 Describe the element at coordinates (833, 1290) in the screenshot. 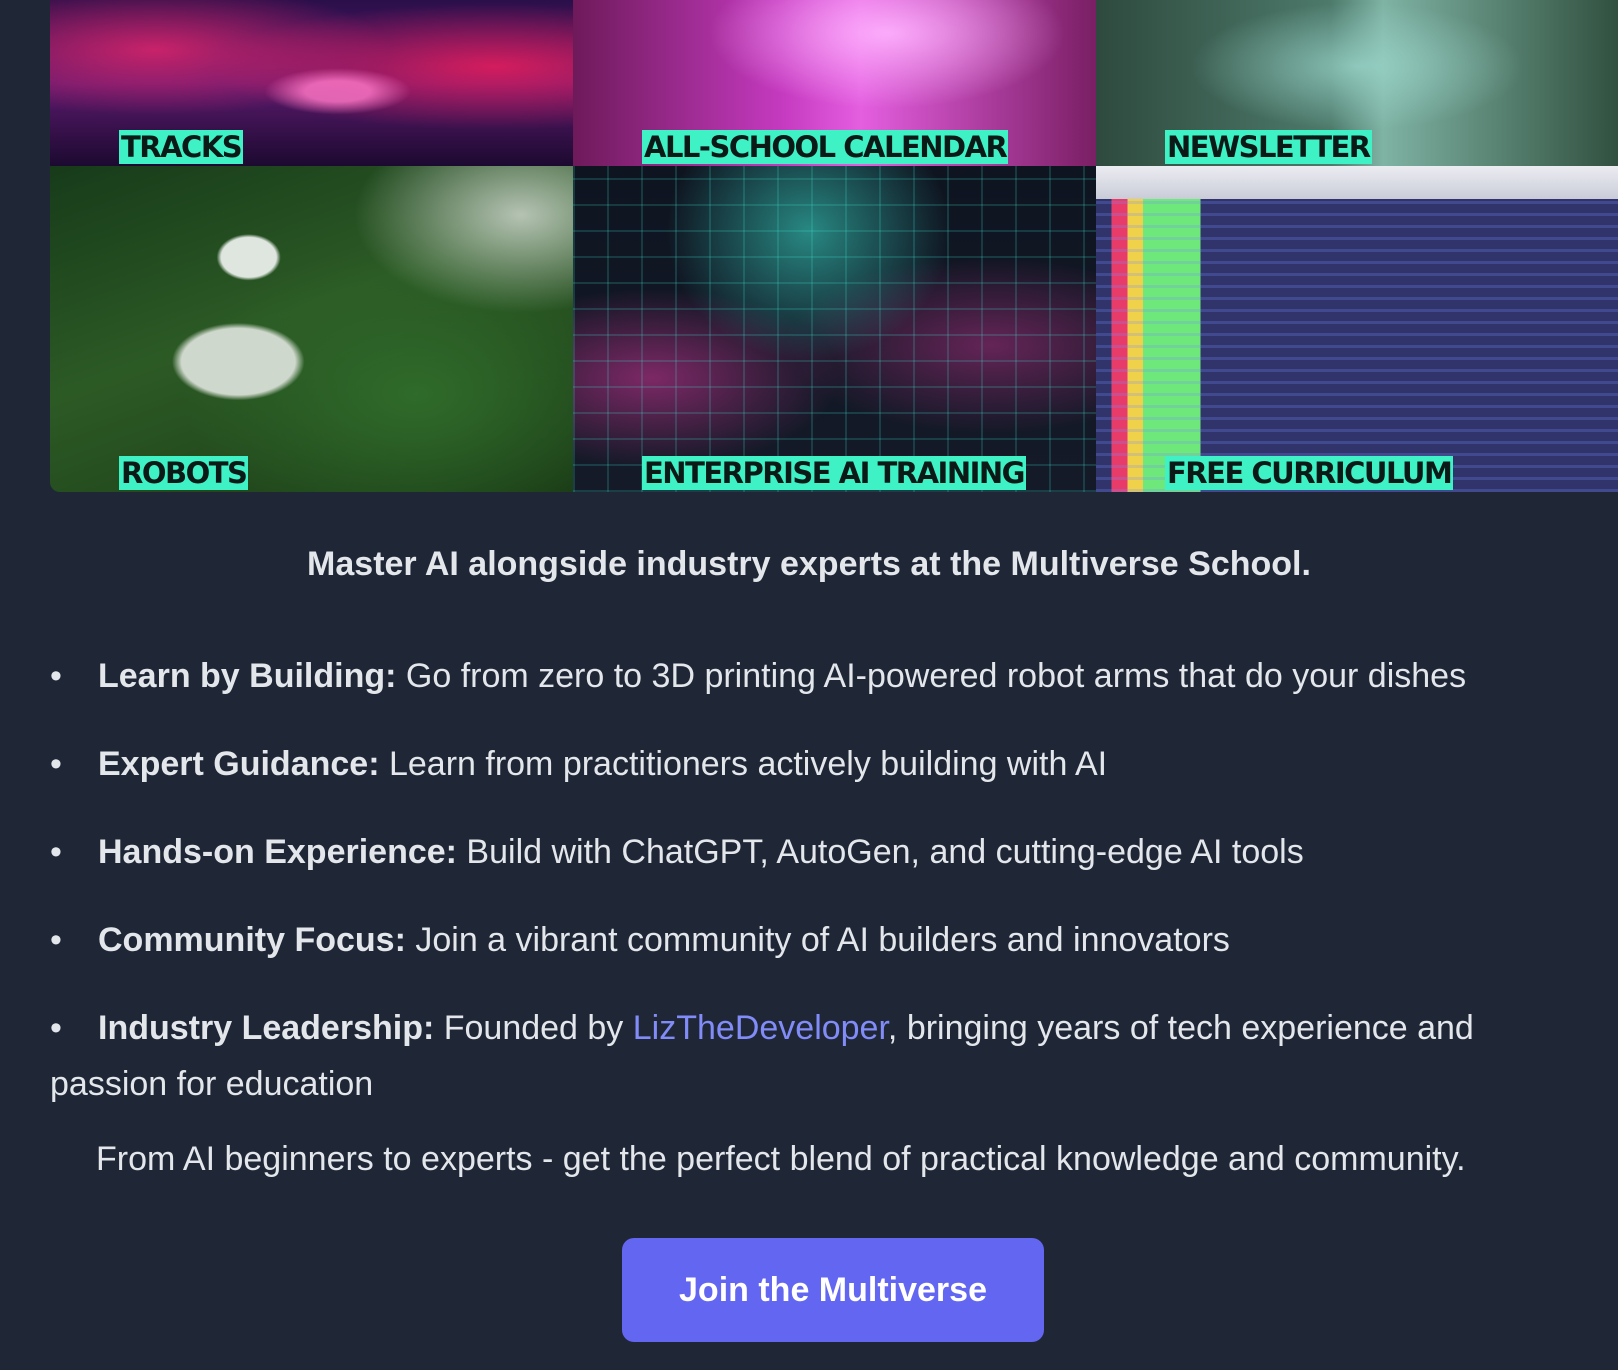

I see `join-the-multiverse-button: Join the Multiverse` at that location.